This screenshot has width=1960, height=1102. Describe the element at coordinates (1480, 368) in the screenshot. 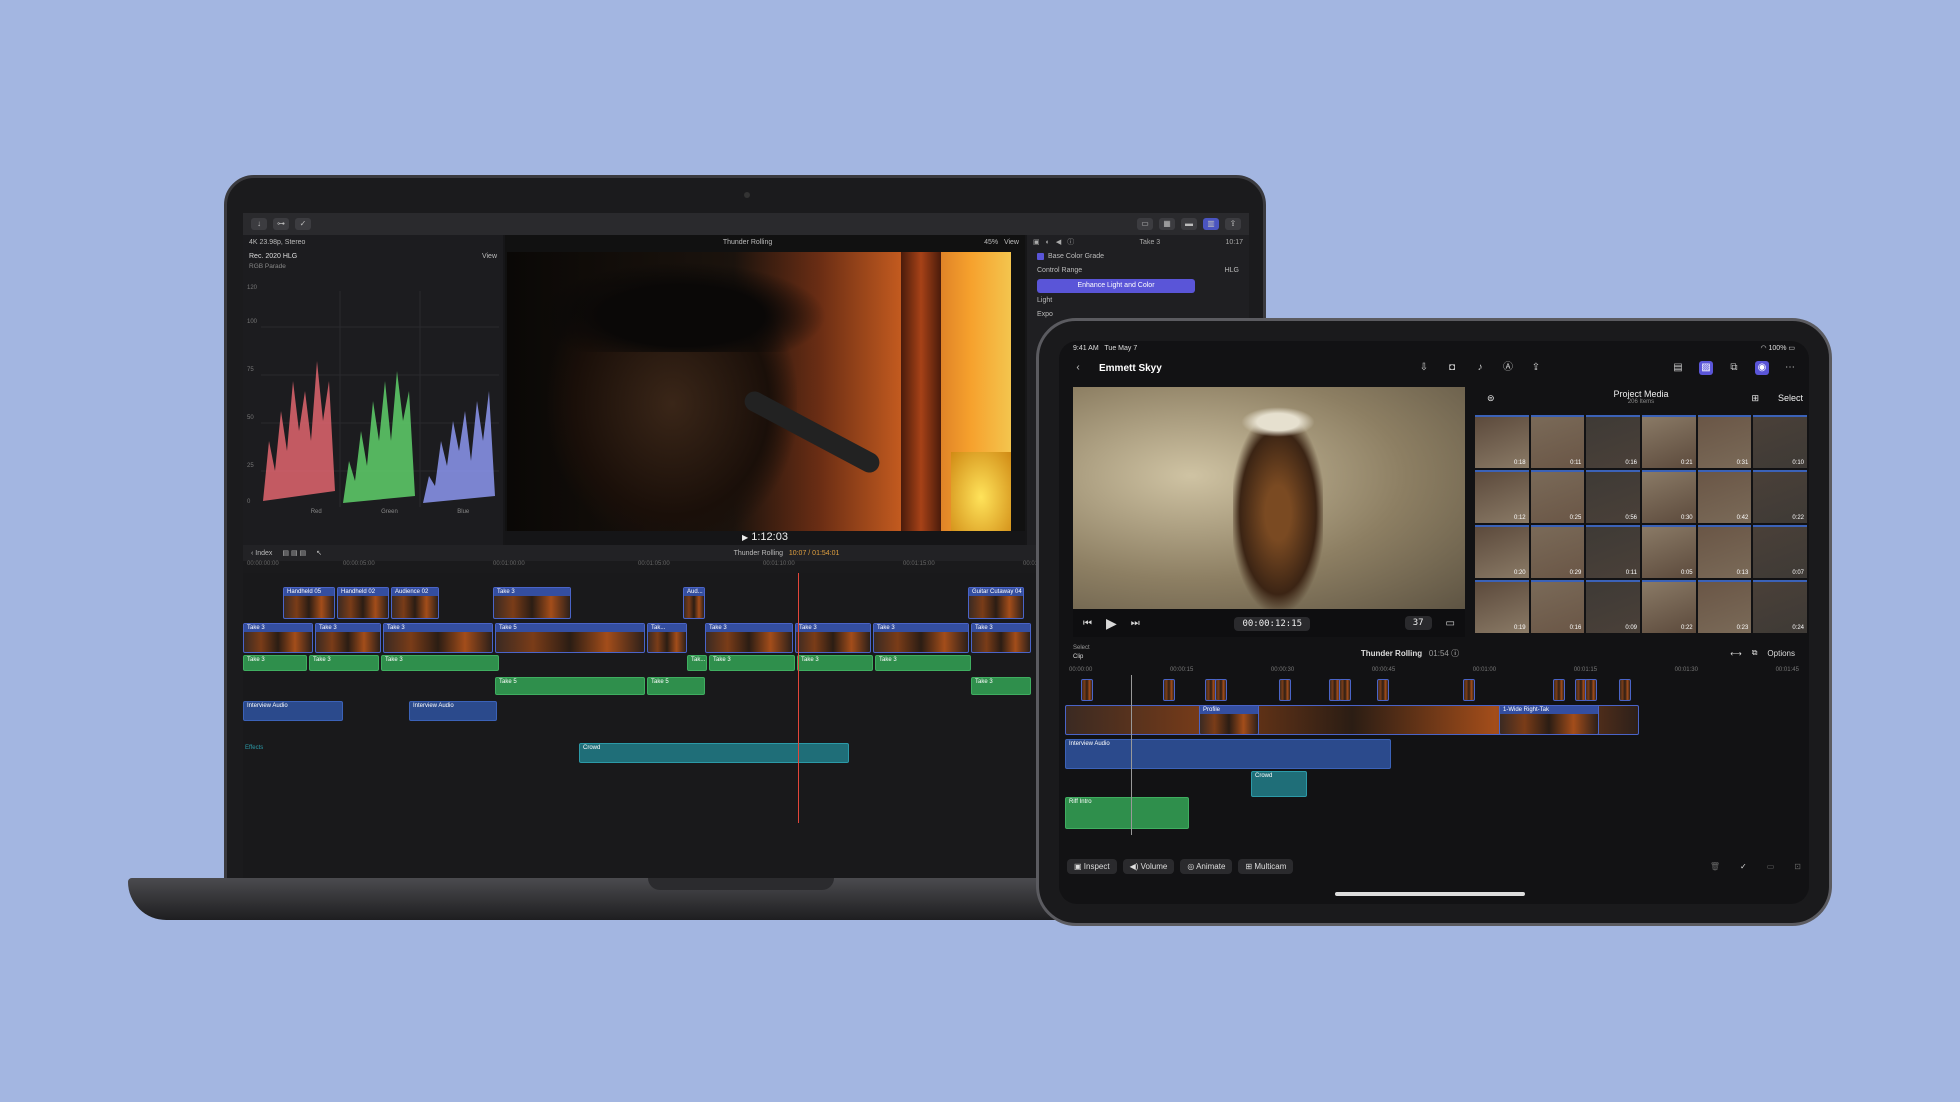

I see `microphone-icon: ♪` at that location.